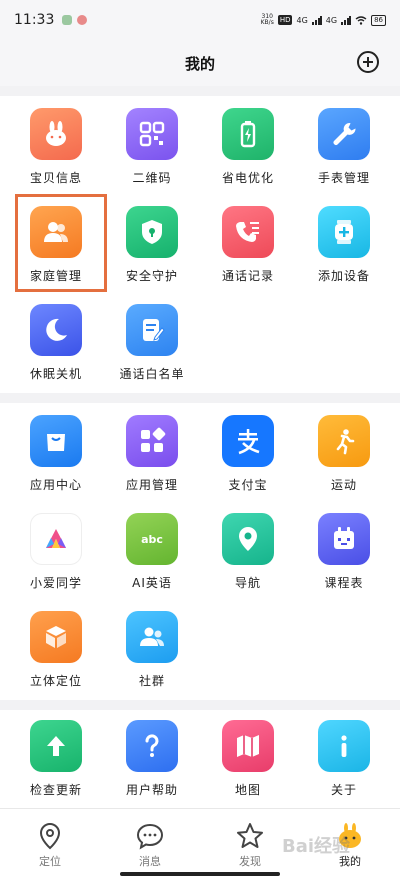  Describe the element at coordinates (56, 330) in the screenshot. I see `moon-icon` at that location.